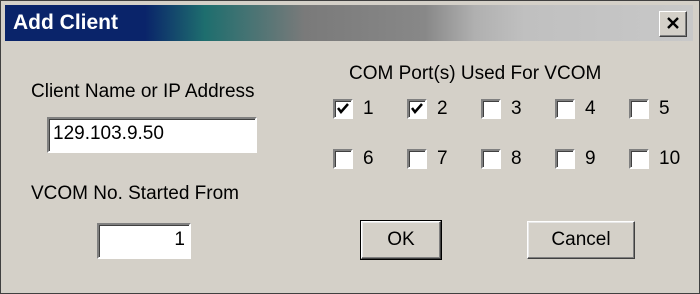 The height and width of the screenshot is (294, 700). Describe the element at coordinates (654, 159) in the screenshot. I see `com-port-checkbox-10: 10` at that location.